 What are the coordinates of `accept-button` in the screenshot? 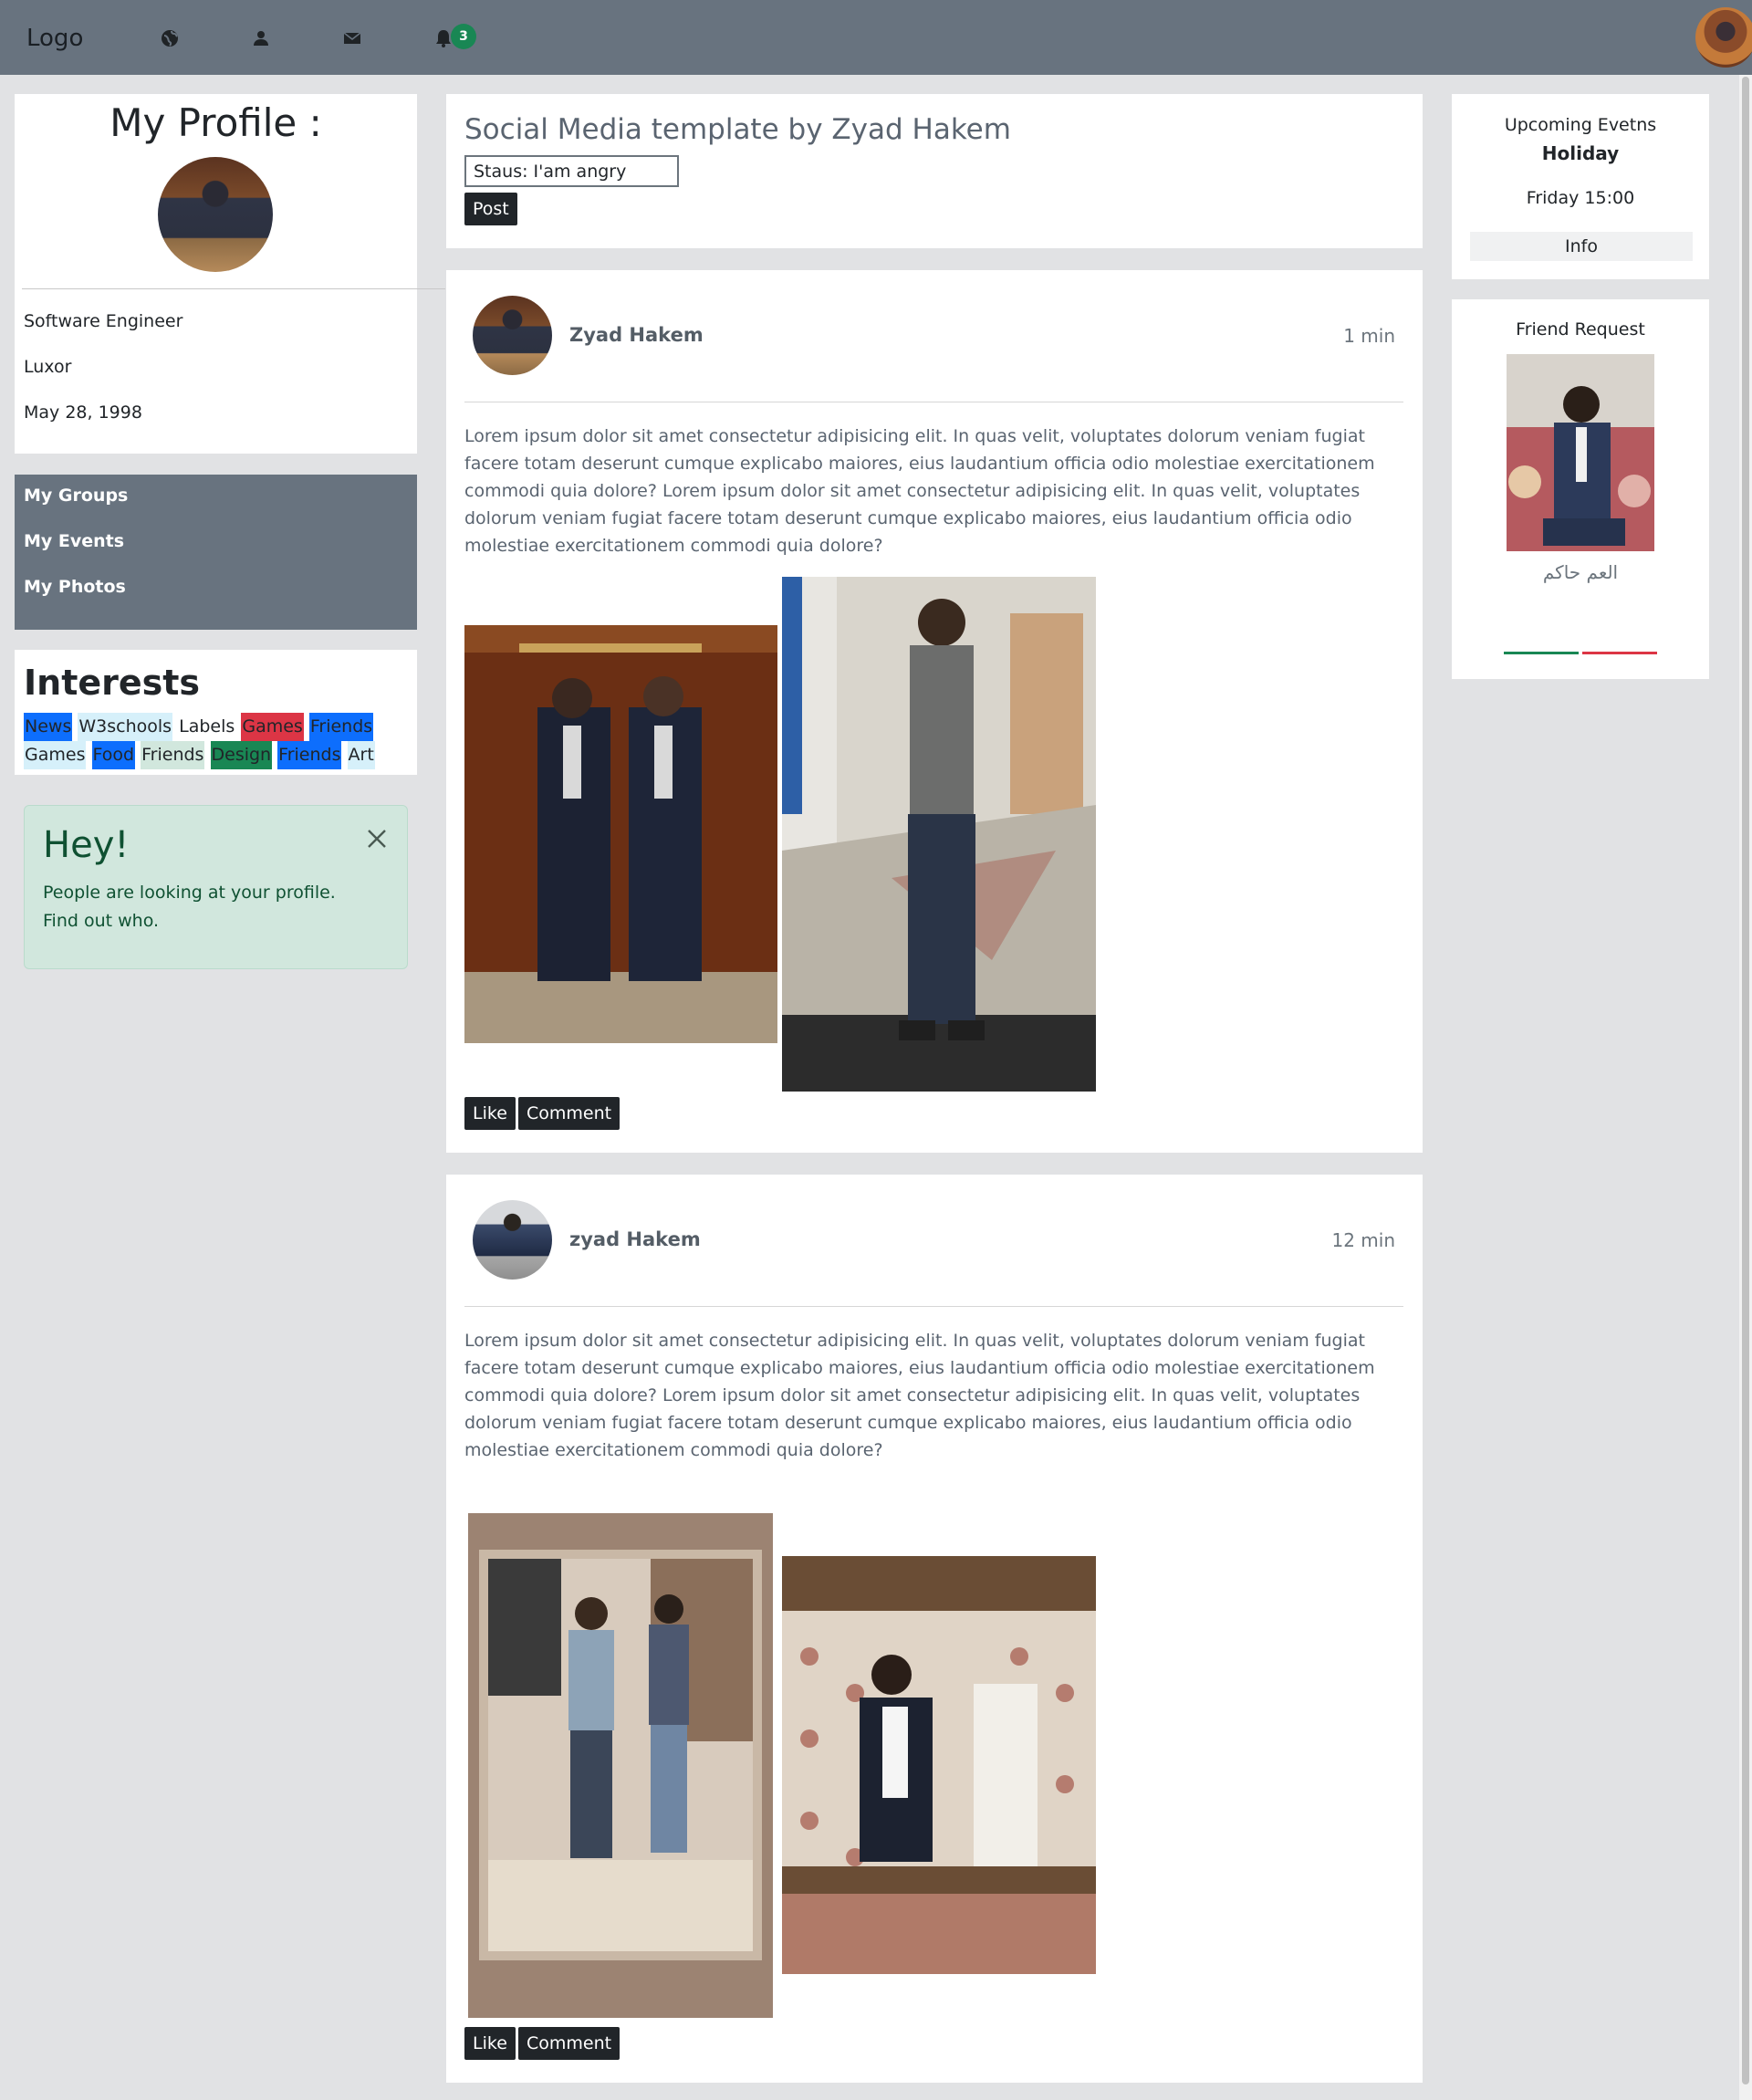 It's located at (1541, 653).